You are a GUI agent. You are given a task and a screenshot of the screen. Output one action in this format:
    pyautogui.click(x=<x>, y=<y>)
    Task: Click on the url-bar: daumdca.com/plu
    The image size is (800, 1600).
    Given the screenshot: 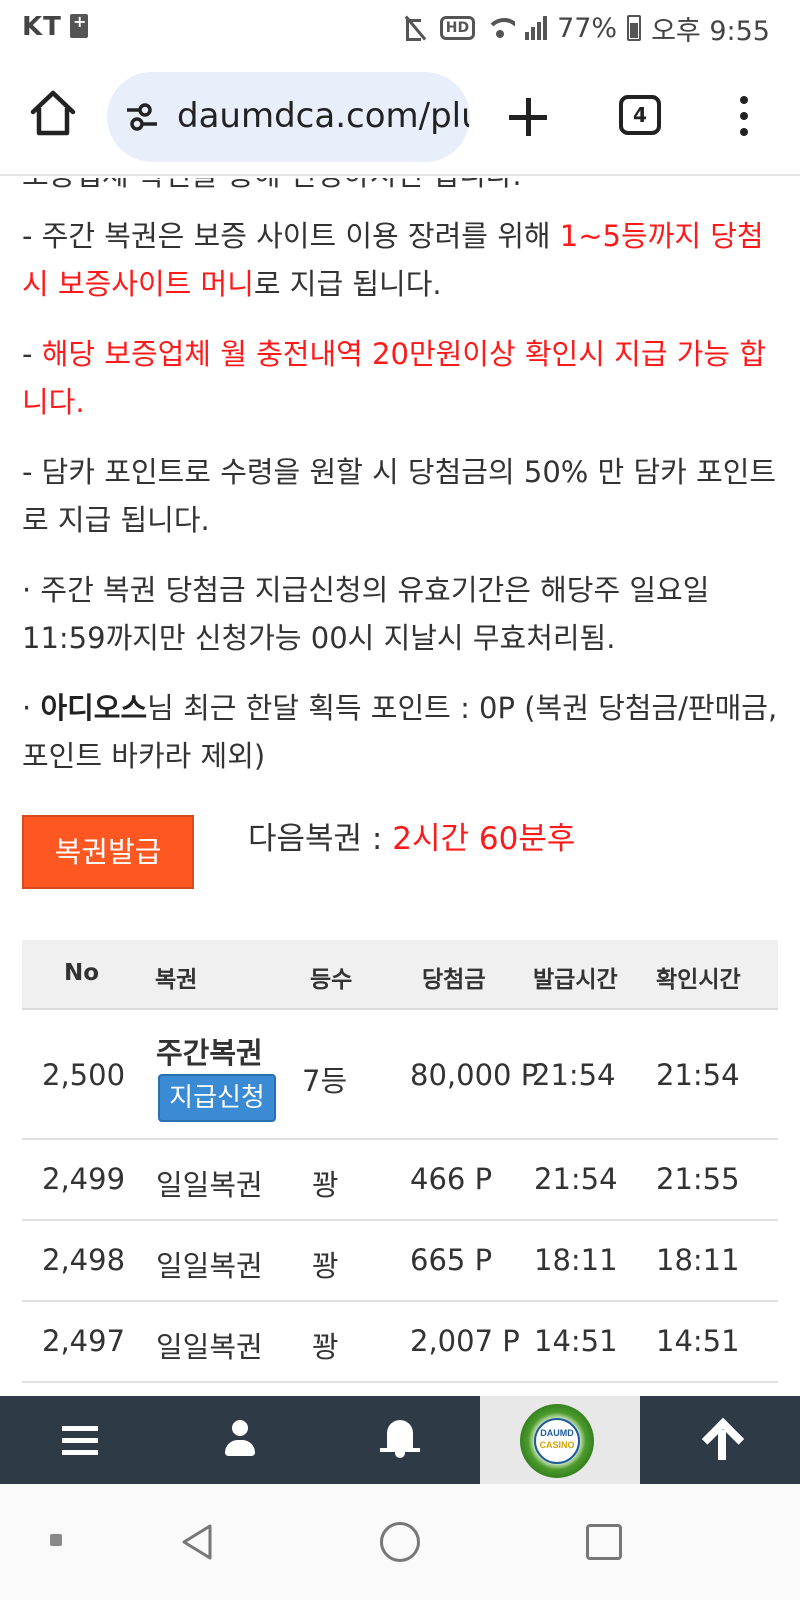 What is the action you would take?
    pyautogui.click(x=288, y=117)
    